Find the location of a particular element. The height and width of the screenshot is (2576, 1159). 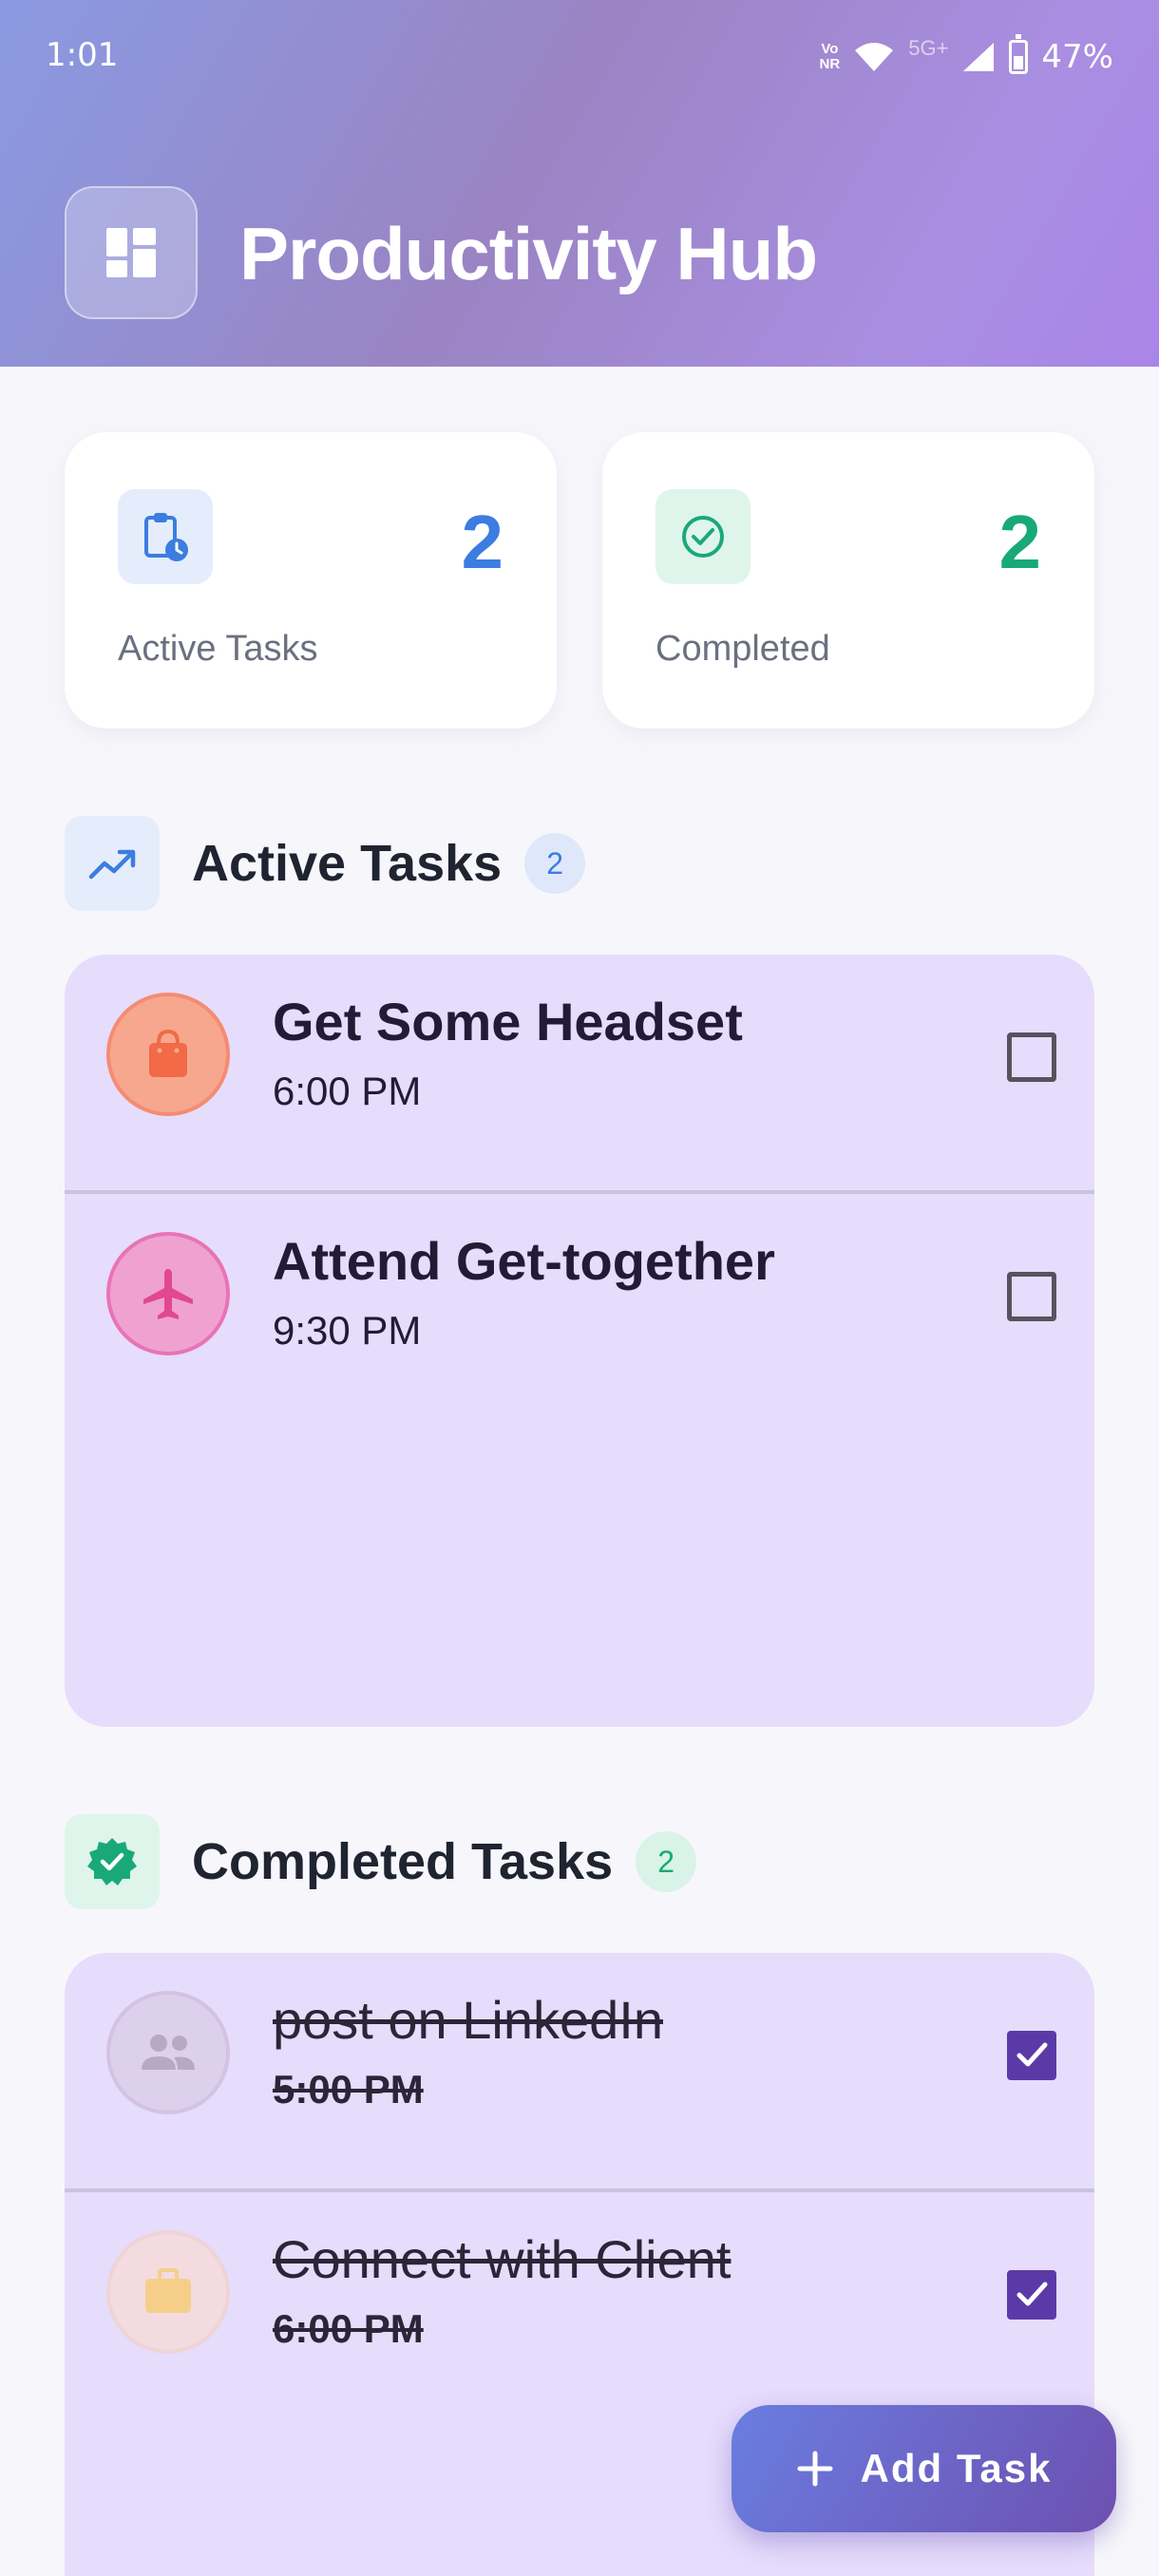

task-row: Attend Get-together 9:30 PM is located at coordinates (579, 1313).